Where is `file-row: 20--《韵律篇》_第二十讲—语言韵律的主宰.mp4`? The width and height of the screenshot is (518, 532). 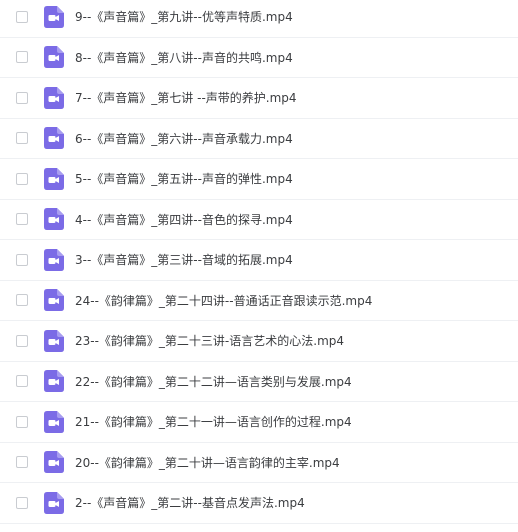
file-row: 20--《韵律篇》_第二十讲—语言韵律的主宰.mp4 is located at coordinates (259, 463).